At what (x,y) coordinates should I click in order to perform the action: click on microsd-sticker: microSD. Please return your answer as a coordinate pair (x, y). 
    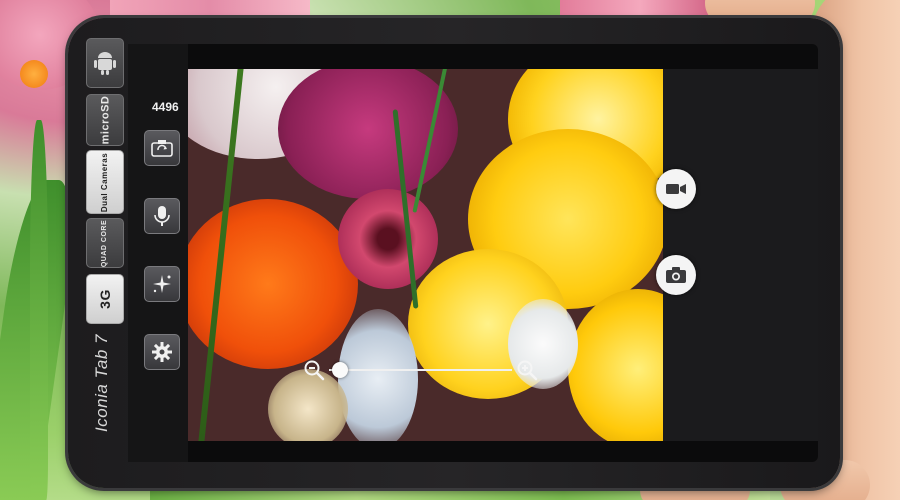
    Looking at the image, I should click on (105, 120).